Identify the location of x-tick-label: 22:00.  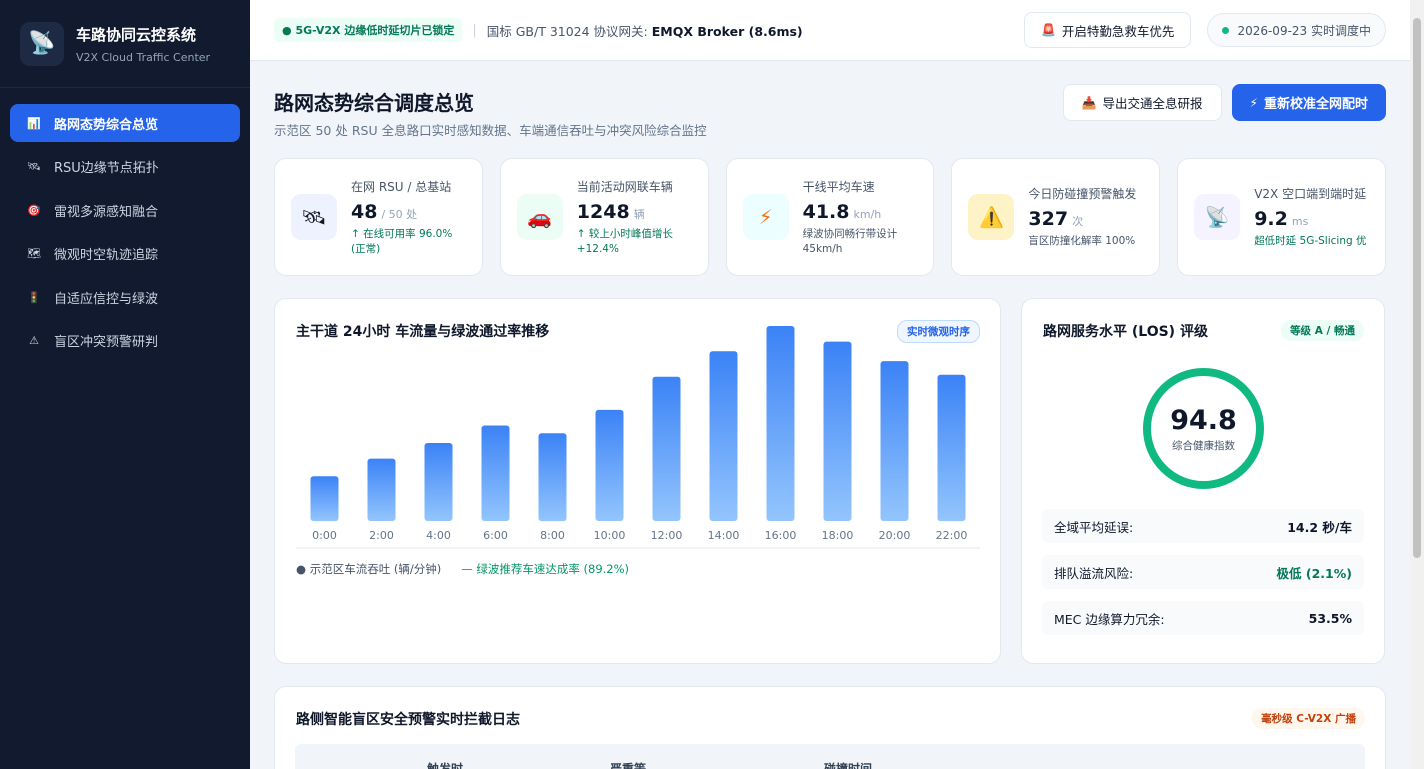
(952, 535).